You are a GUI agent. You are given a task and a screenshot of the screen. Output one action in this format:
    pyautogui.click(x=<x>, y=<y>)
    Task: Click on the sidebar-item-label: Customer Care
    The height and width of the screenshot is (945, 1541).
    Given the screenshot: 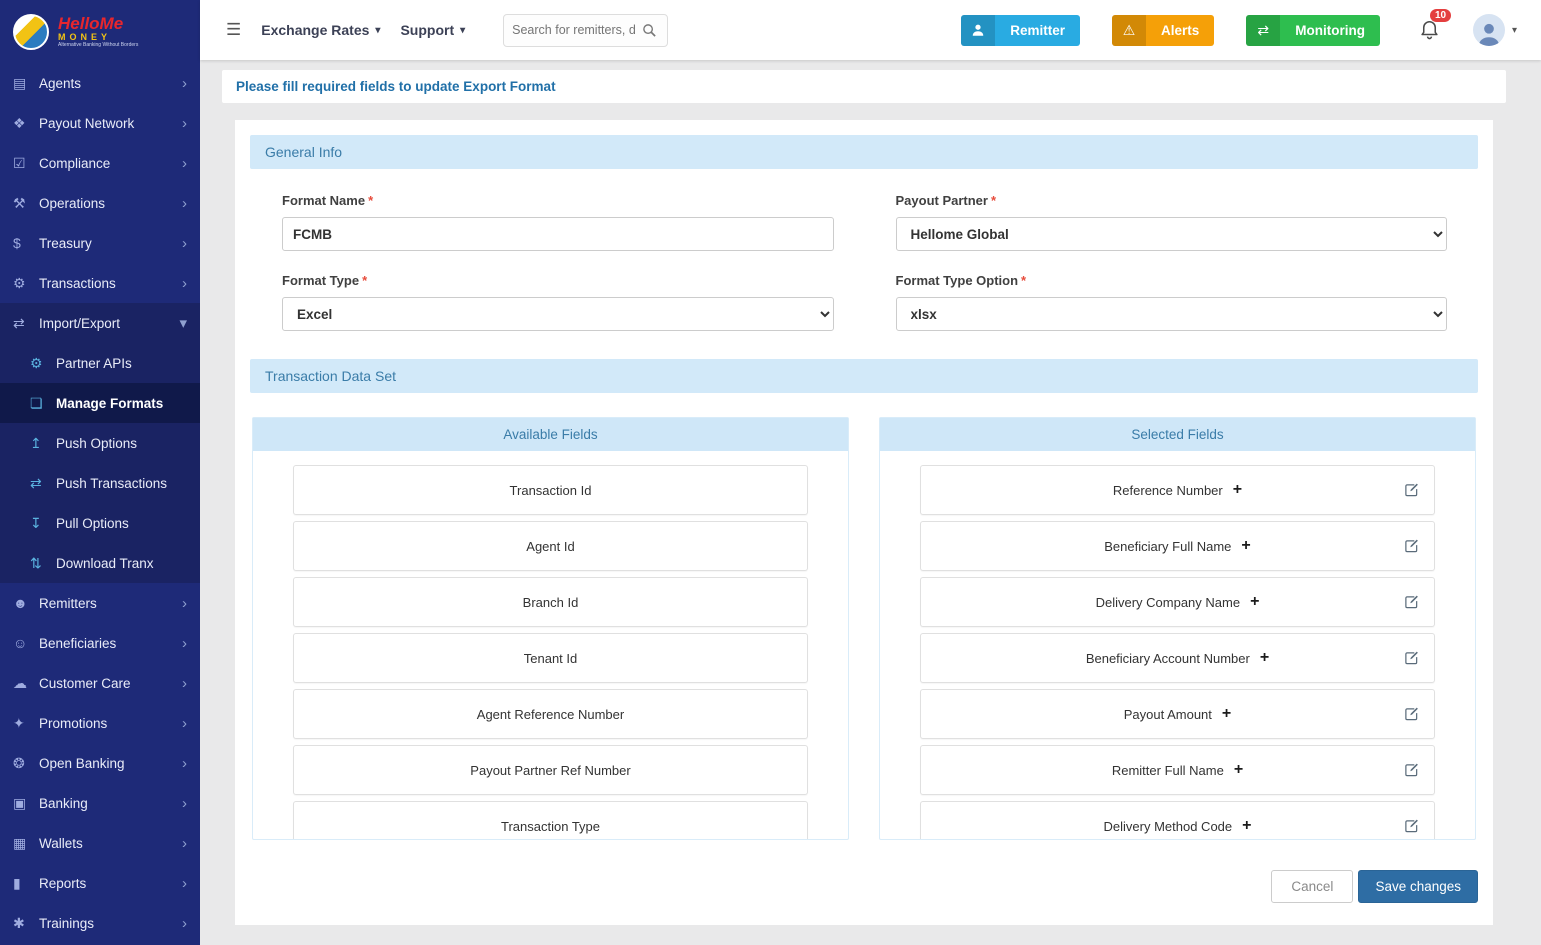 What is the action you would take?
    pyautogui.click(x=85, y=683)
    